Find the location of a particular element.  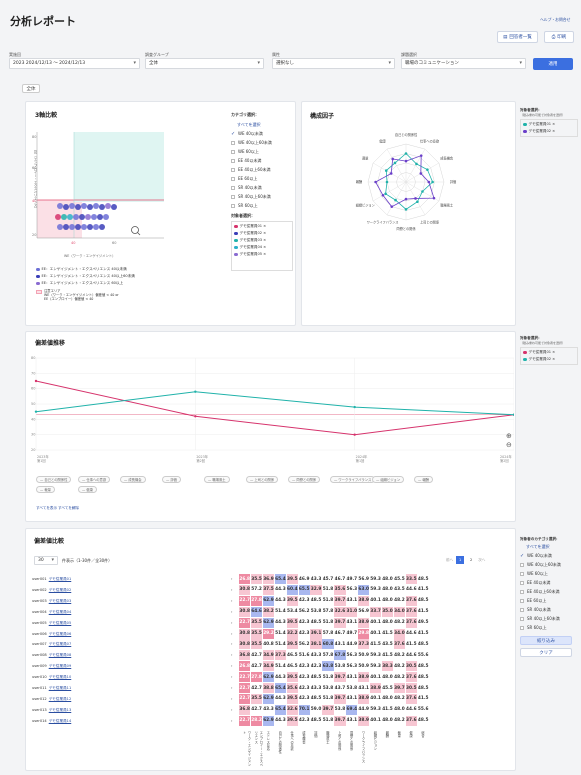

target-chip: デモ従業員05 × is located at coordinates (262, 254).